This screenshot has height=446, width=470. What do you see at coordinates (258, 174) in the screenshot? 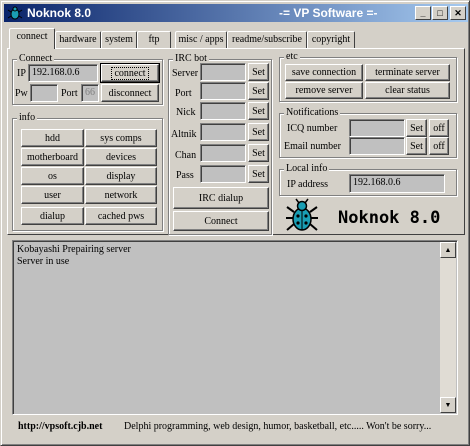
I see `irc-pass-set-button: Set` at bounding box center [258, 174].